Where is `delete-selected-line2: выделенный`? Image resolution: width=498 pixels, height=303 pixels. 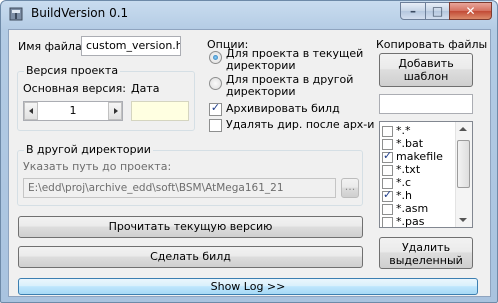
delete-selected-line2: выделенный is located at coordinates (426, 260).